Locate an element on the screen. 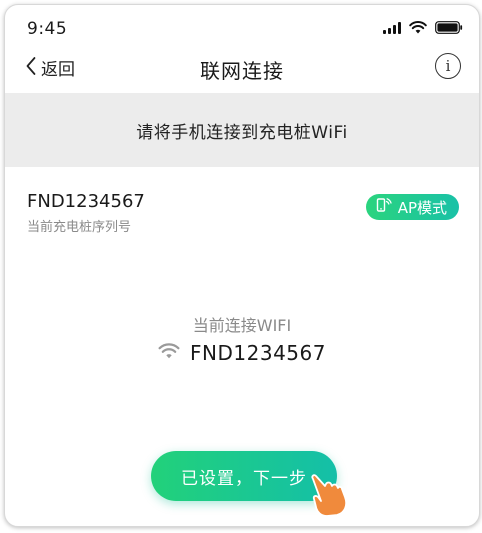  banner-text: 请将手机连接到充电桩WiFi is located at coordinates (242, 132).